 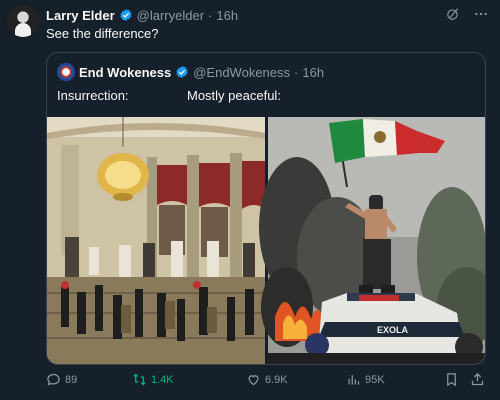 What do you see at coordinates (23, 21) in the screenshot?
I see `author-avatar` at bounding box center [23, 21].